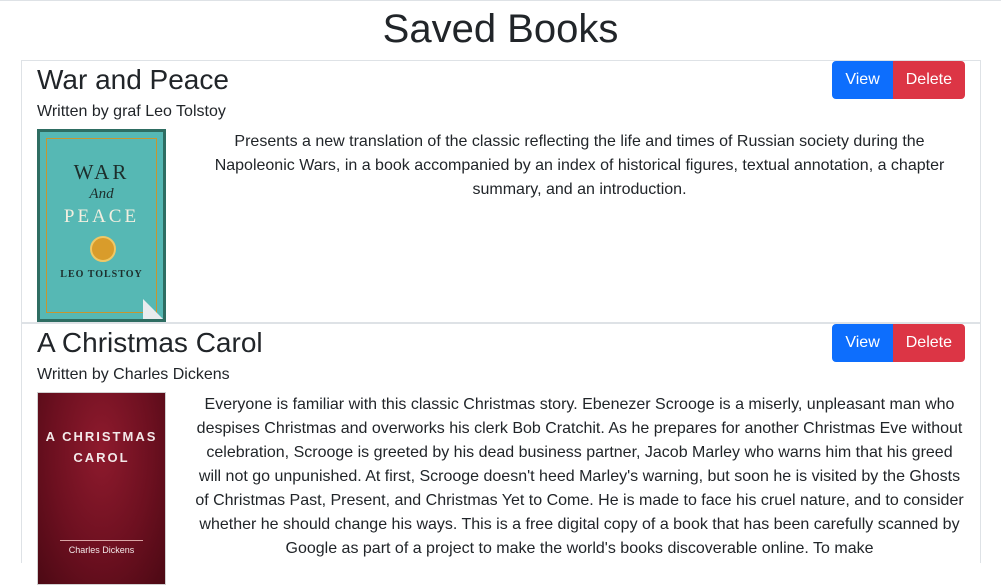 The width and height of the screenshot is (1001, 585). What do you see at coordinates (101, 194) in the screenshot?
I see `cover-title-line: And` at bounding box center [101, 194].